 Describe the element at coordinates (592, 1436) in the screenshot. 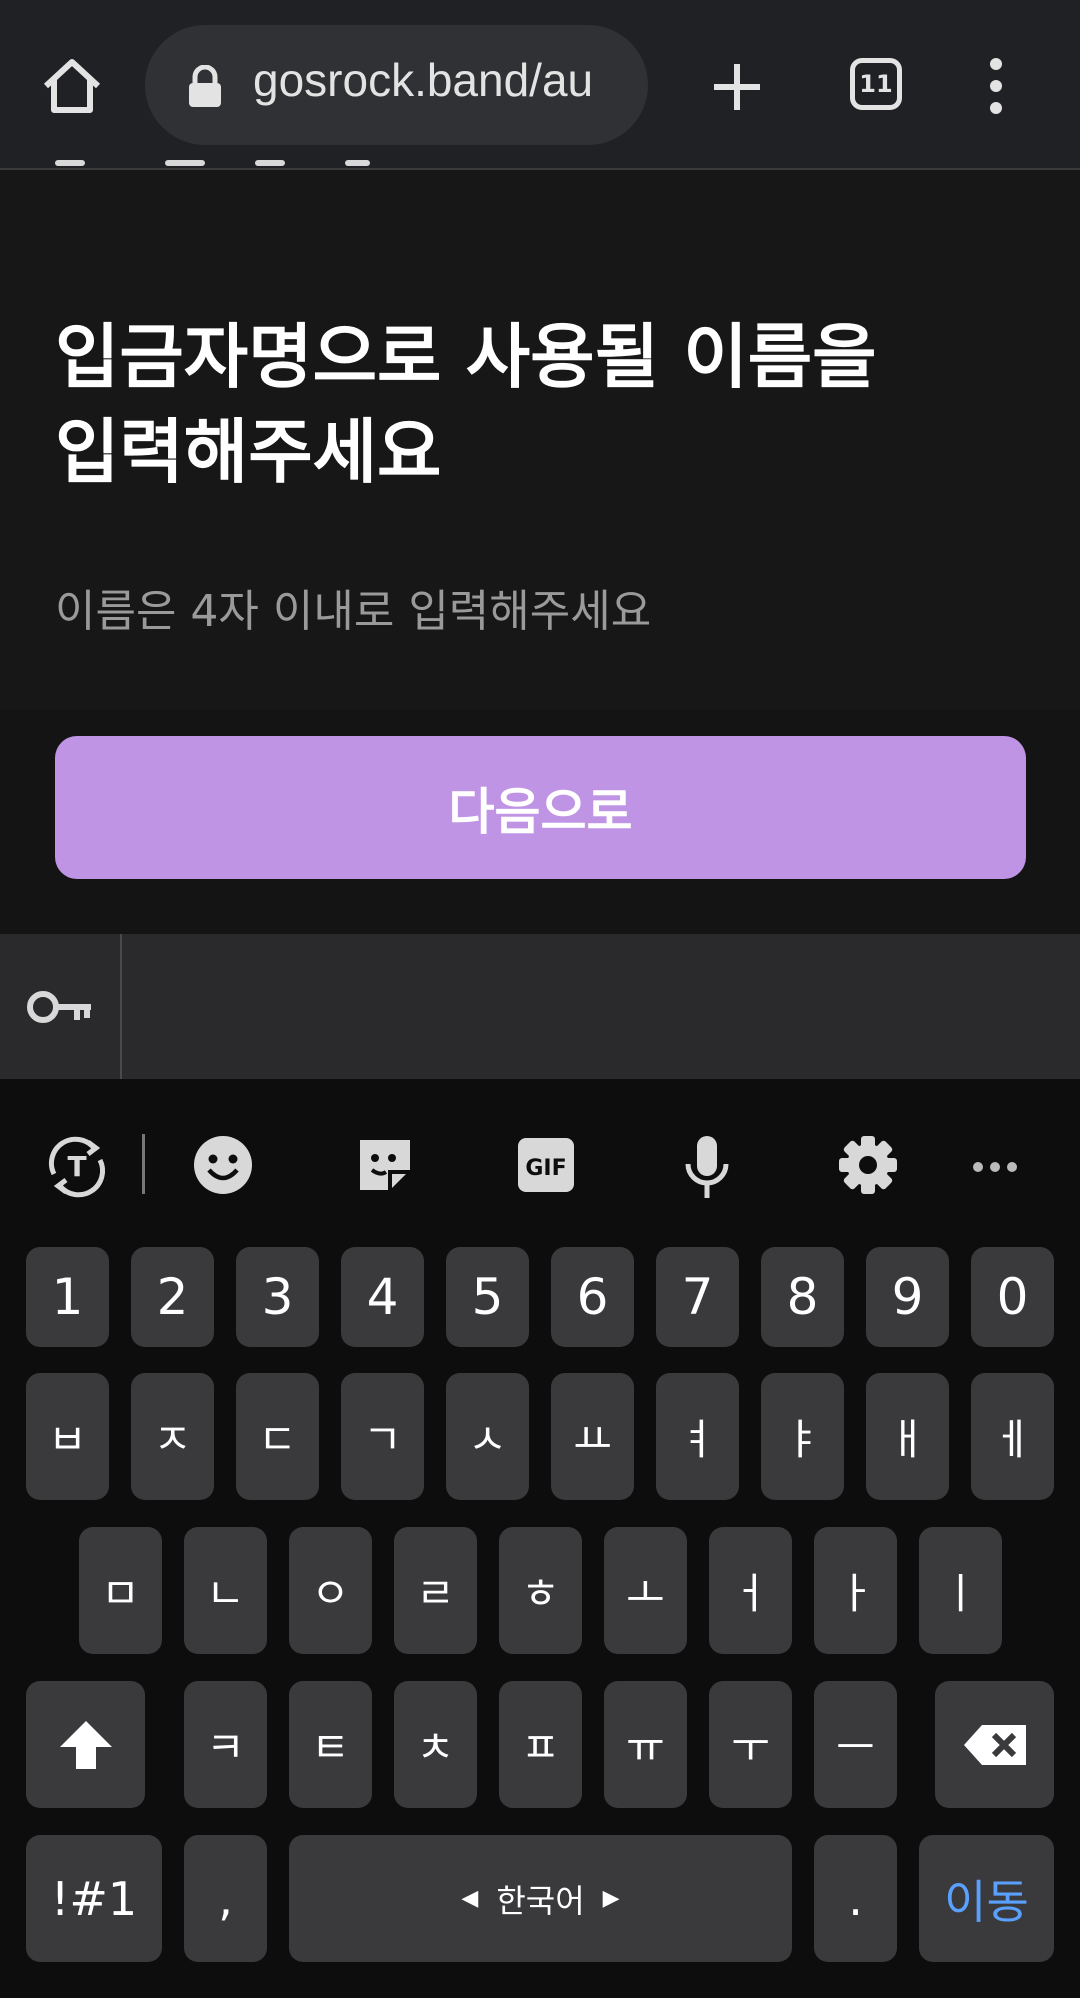

I see `key-yo: ㅛ` at that location.